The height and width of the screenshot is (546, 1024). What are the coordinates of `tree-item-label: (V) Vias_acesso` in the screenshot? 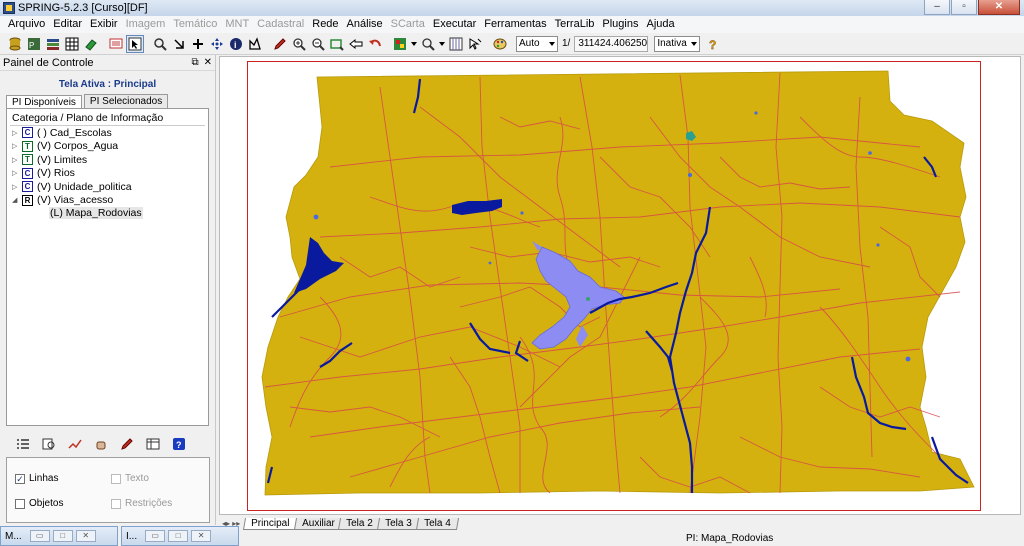 It's located at (75, 200).